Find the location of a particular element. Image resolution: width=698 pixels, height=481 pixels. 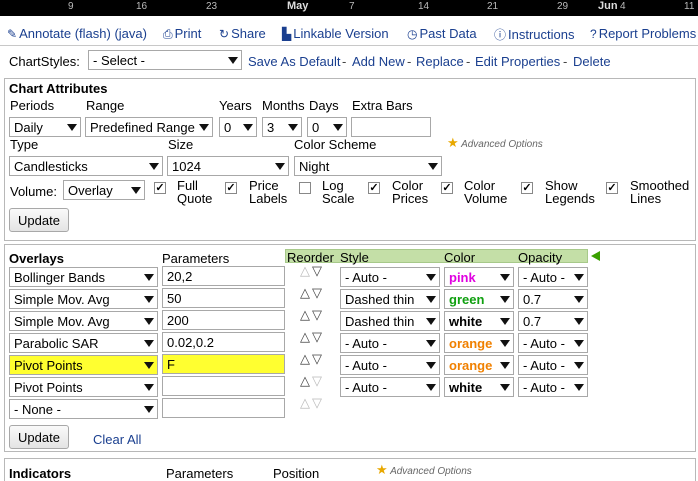

price-labels-checkbox: ✓ is located at coordinates (231, 188).